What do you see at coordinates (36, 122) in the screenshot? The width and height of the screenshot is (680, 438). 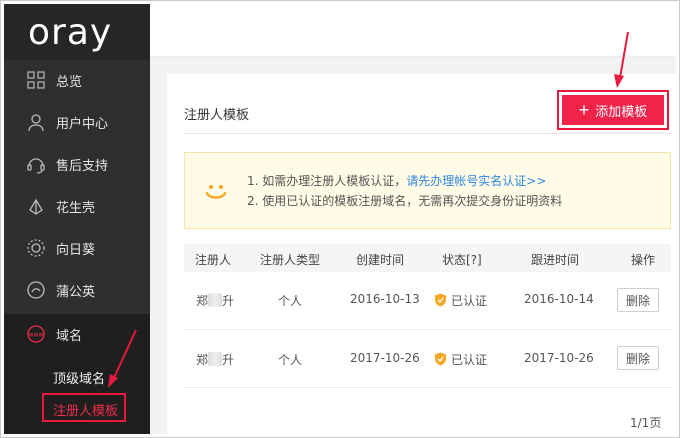 I see `user-icon` at bounding box center [36, 122].